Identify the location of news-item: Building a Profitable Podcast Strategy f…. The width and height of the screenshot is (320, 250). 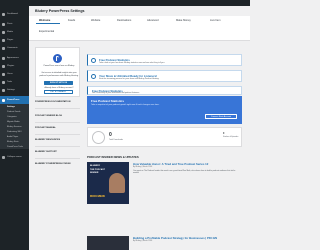
(164, 243).